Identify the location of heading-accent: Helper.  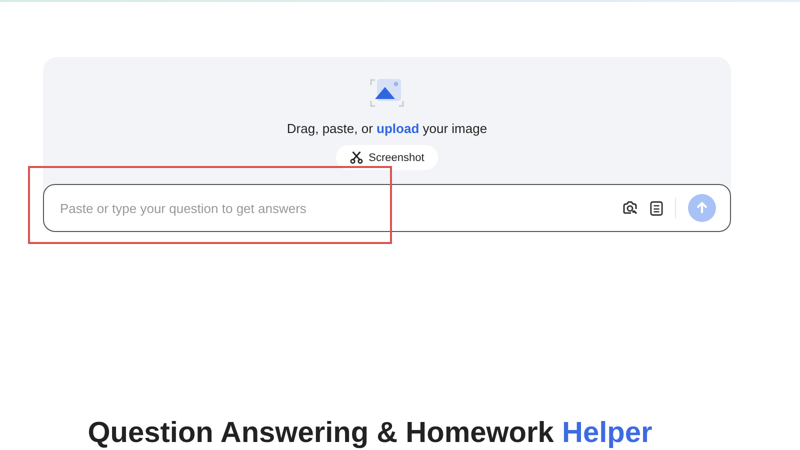
(607, 433).